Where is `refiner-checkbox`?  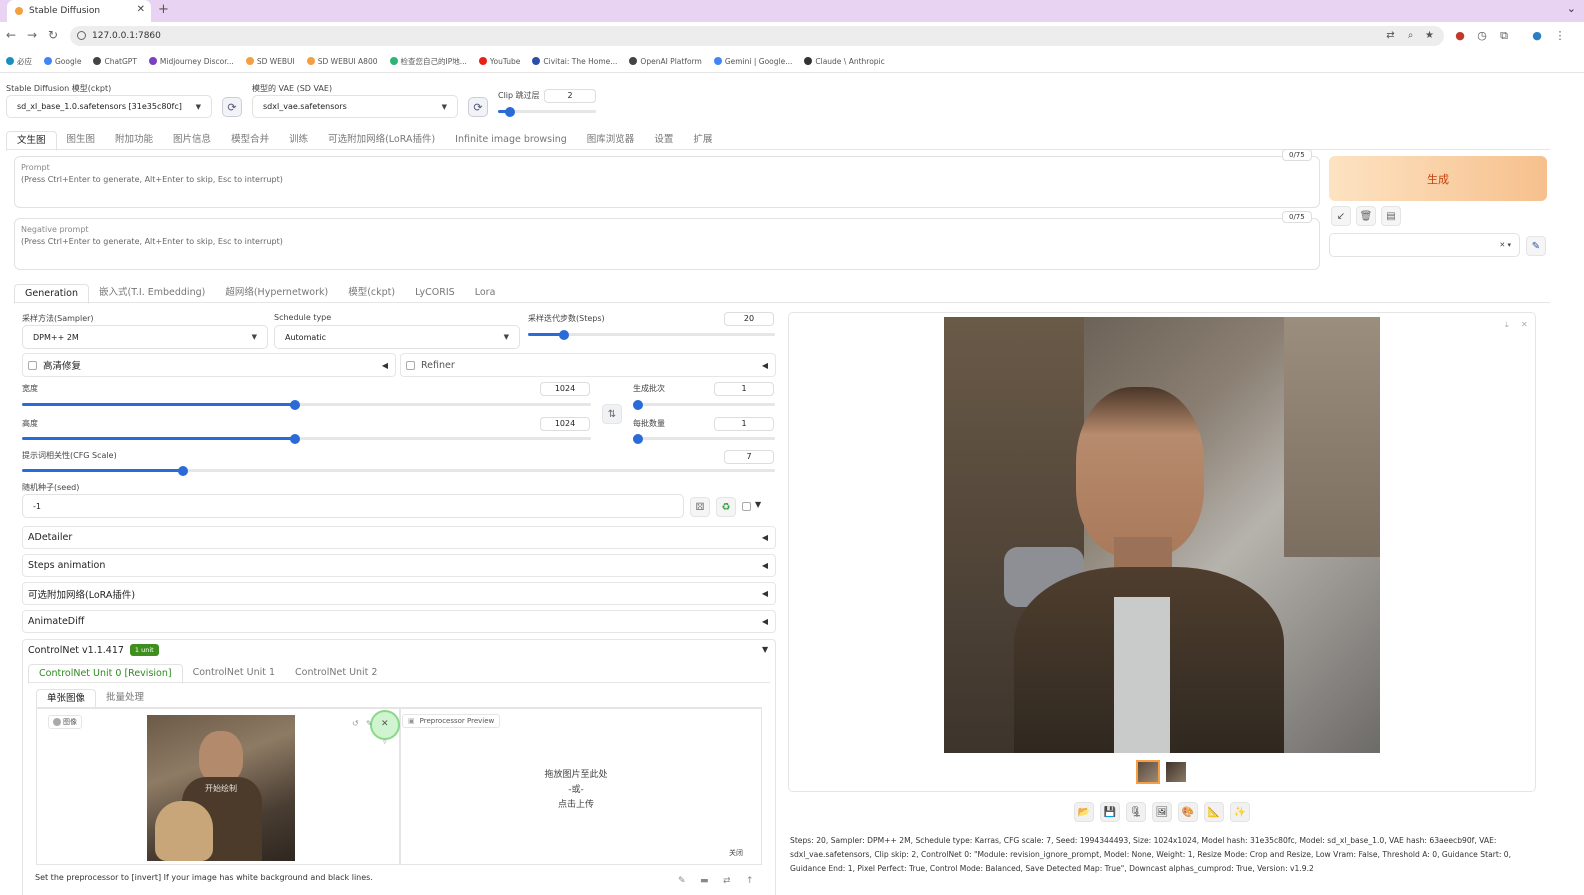 refiner-checkbox is located at coordinates (410, 365).